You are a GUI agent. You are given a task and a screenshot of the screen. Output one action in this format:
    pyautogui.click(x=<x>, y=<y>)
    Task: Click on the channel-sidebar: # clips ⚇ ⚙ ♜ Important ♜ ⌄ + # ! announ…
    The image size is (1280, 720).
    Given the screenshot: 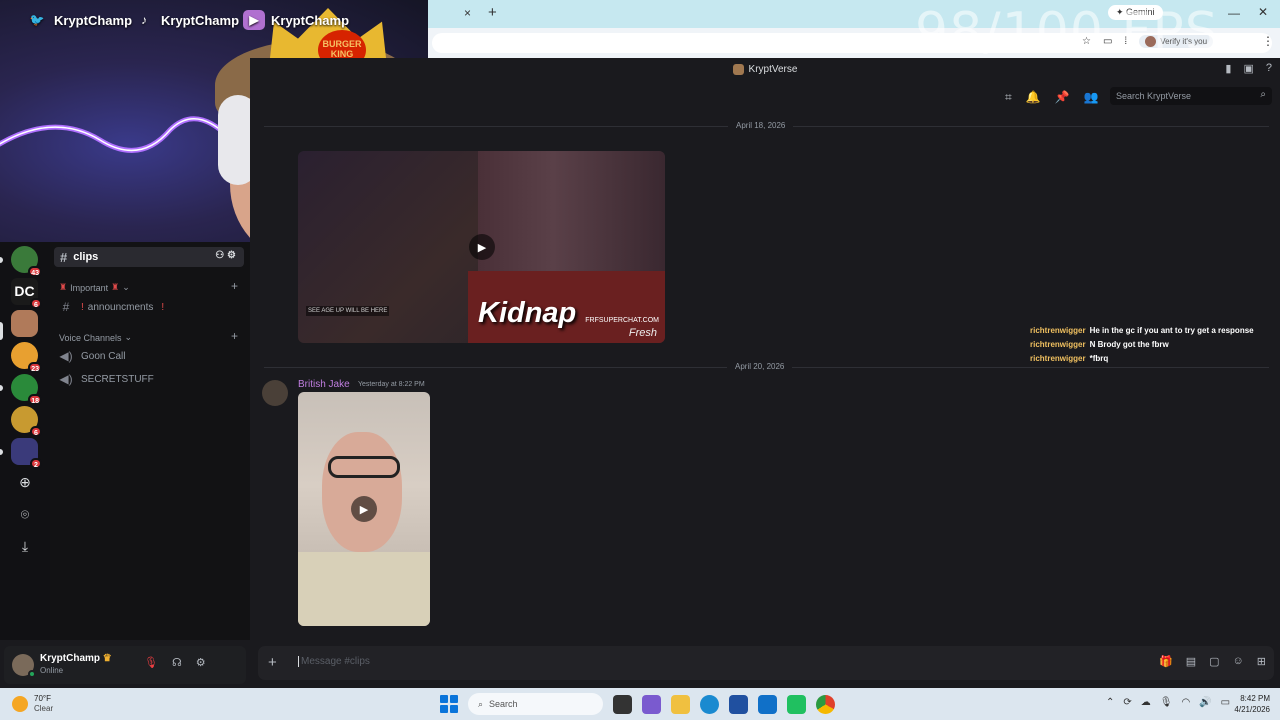 What is the action you would take?
    pyautogui.click(x=150, y=441)
    